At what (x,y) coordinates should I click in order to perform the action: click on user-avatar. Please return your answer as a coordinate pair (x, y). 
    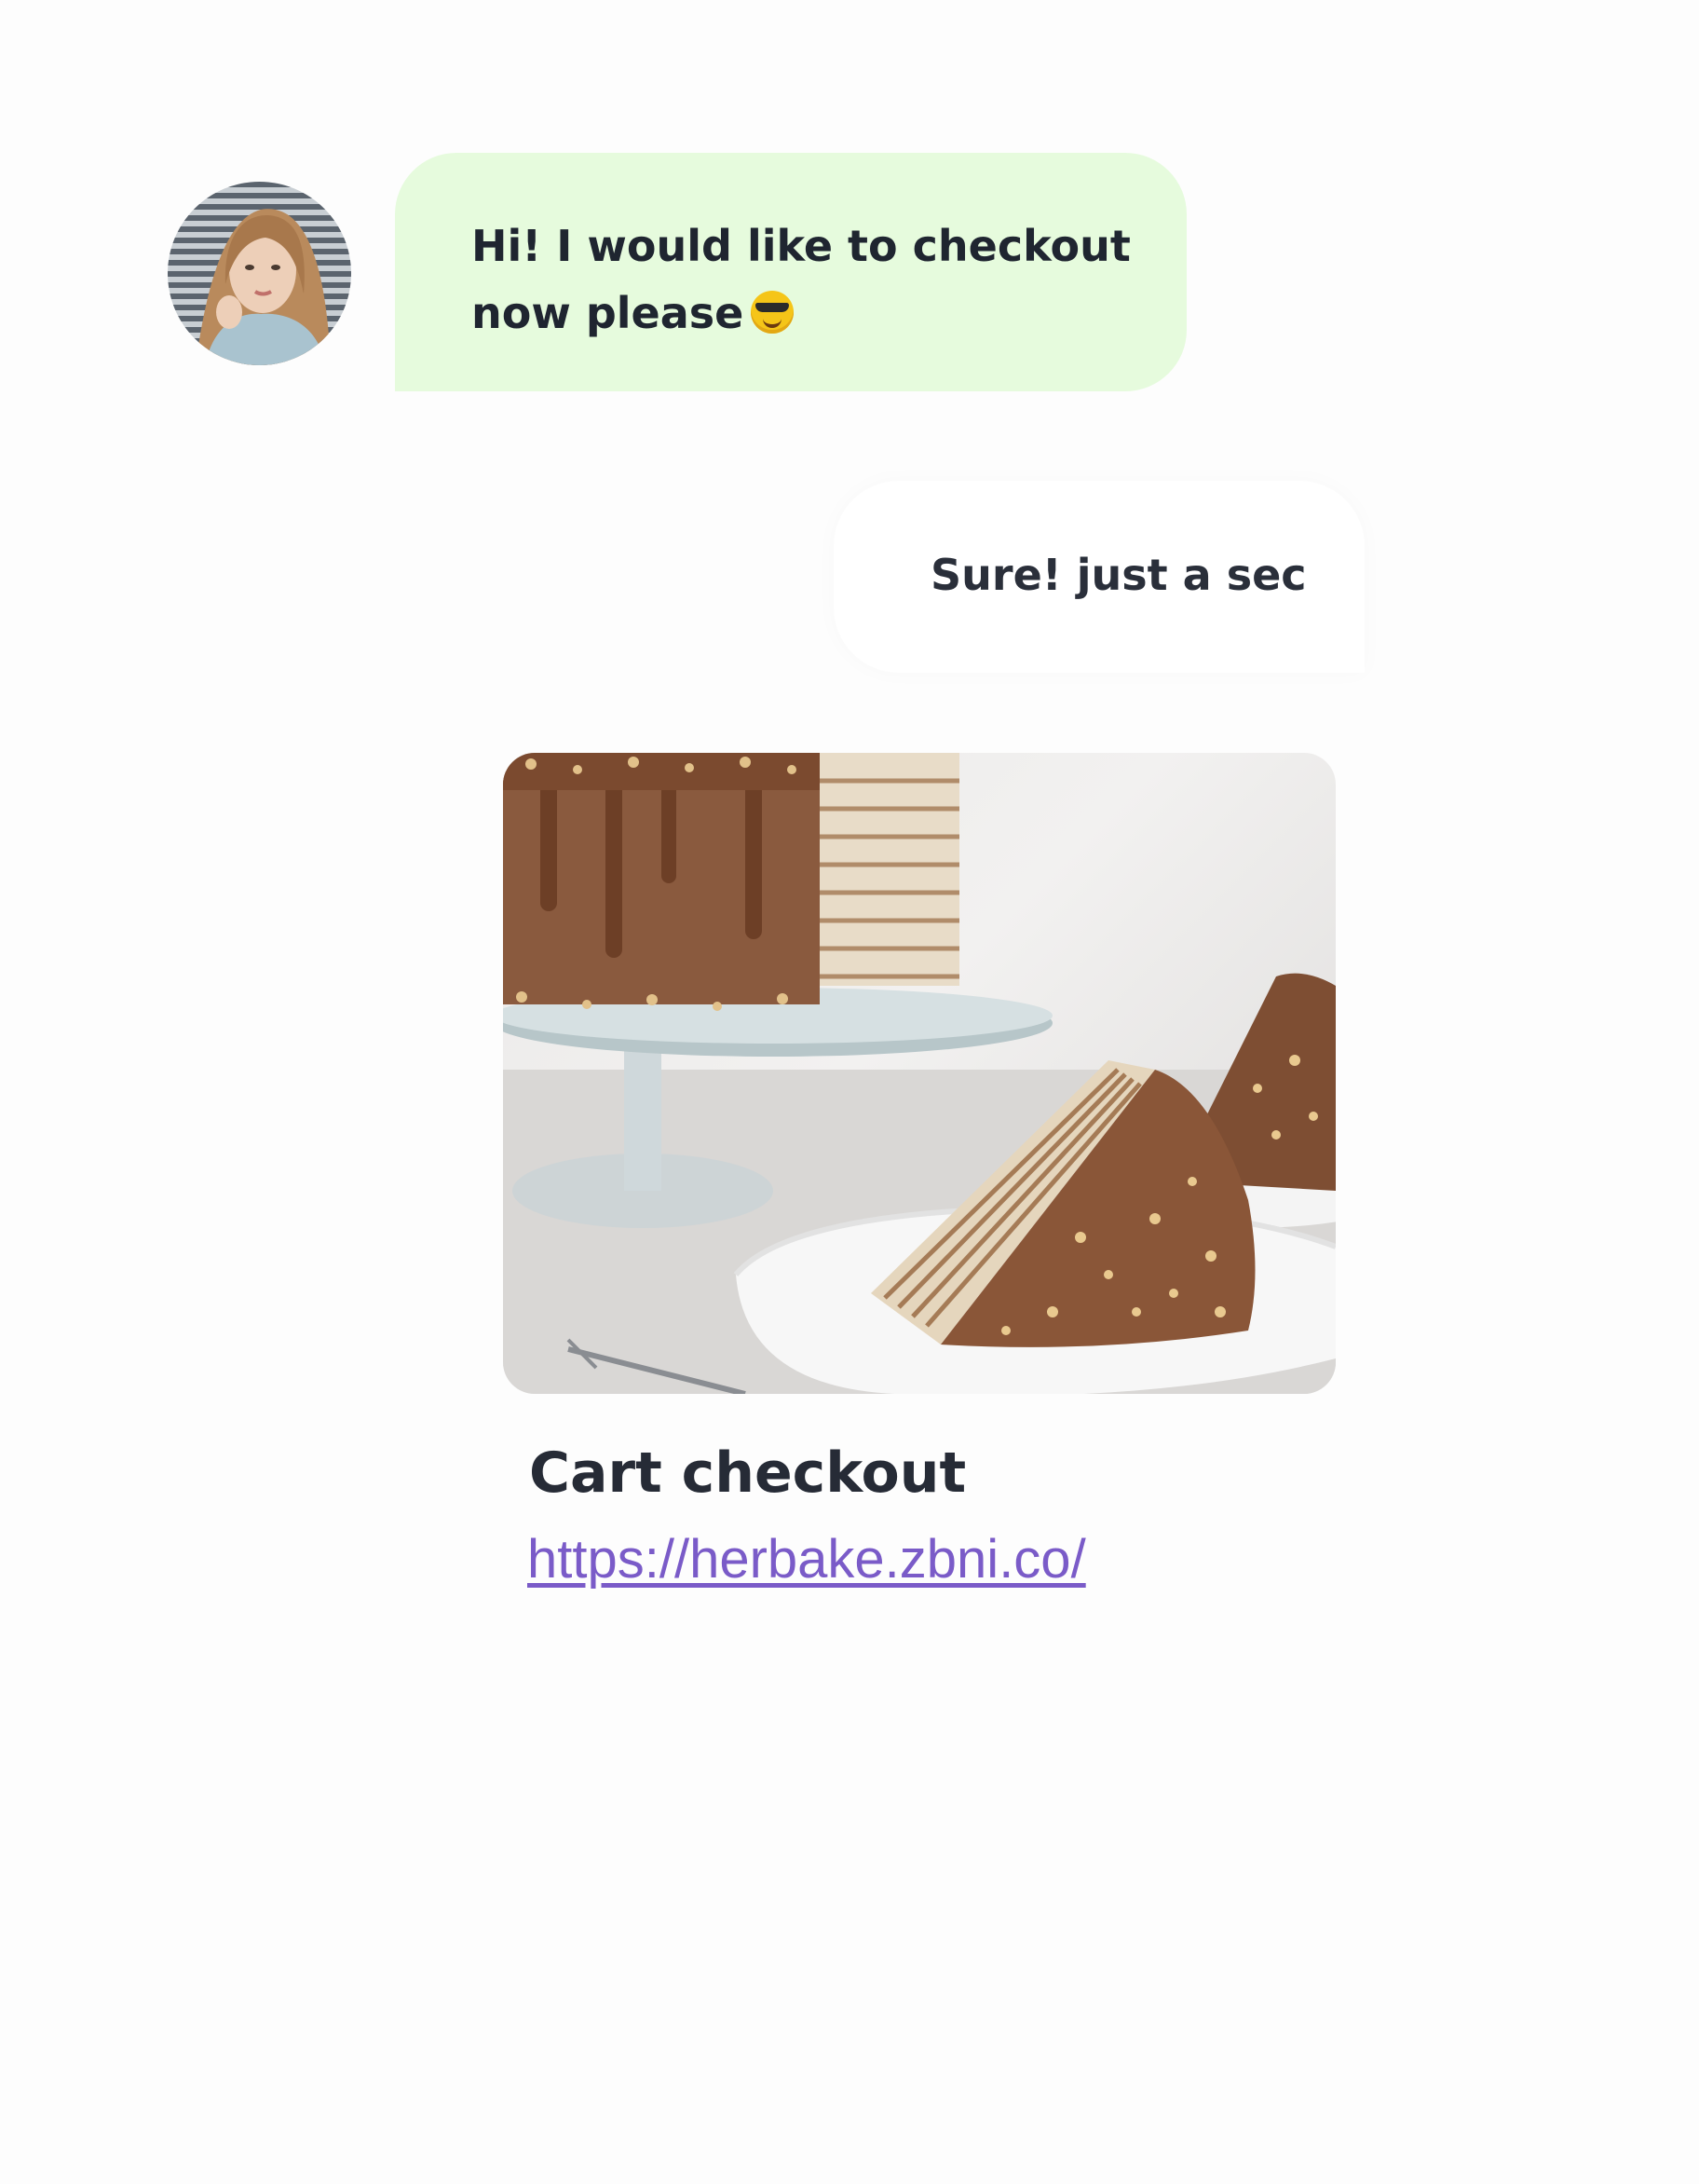
    Looking at the image, I should click on (259, 273).